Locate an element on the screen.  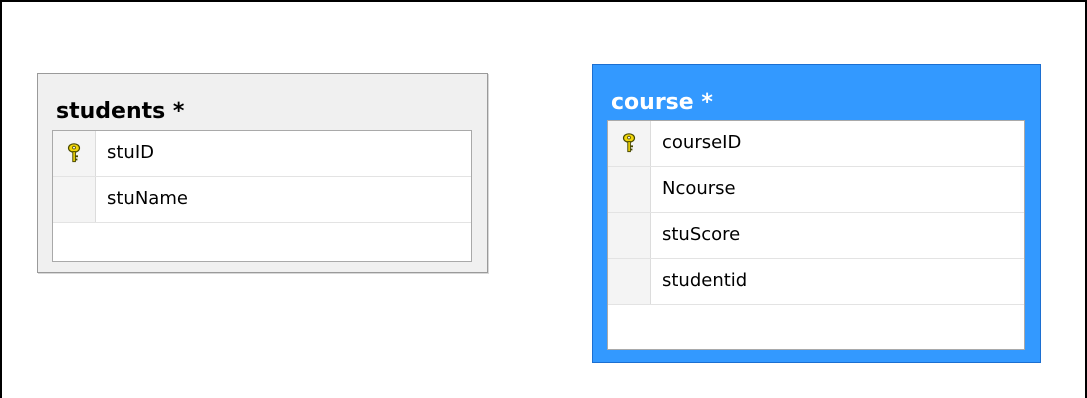
students-table-title: students * is located at coordinates (120, 112).